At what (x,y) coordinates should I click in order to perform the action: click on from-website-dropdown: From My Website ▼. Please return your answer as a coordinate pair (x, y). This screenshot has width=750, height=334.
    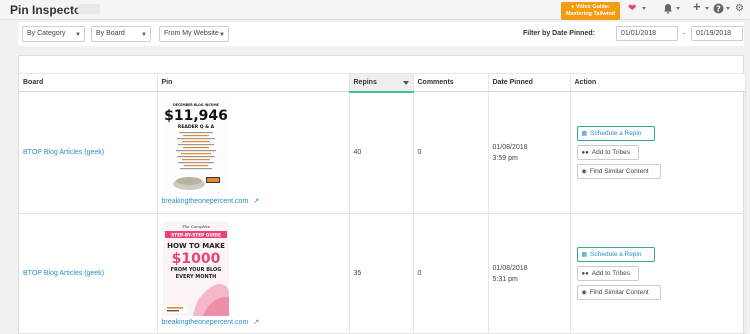
    Looking at the image, I should click on (194, 34).